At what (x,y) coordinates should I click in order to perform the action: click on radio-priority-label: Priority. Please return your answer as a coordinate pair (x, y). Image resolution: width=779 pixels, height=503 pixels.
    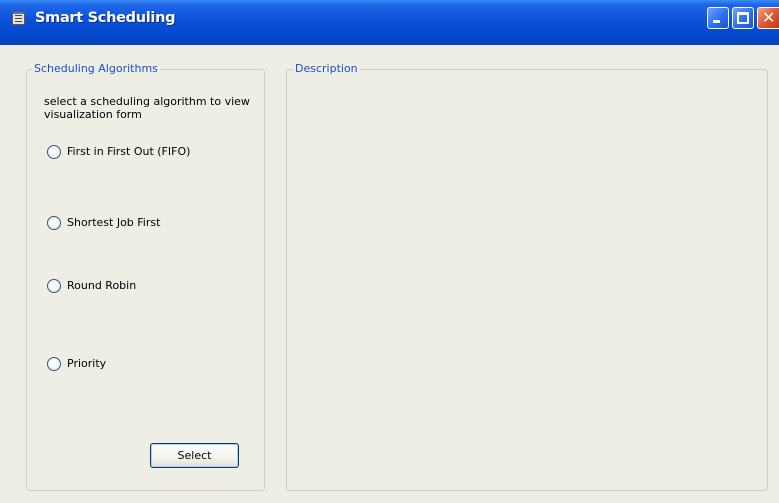
    Looking at the image, I should click on (86, 364).